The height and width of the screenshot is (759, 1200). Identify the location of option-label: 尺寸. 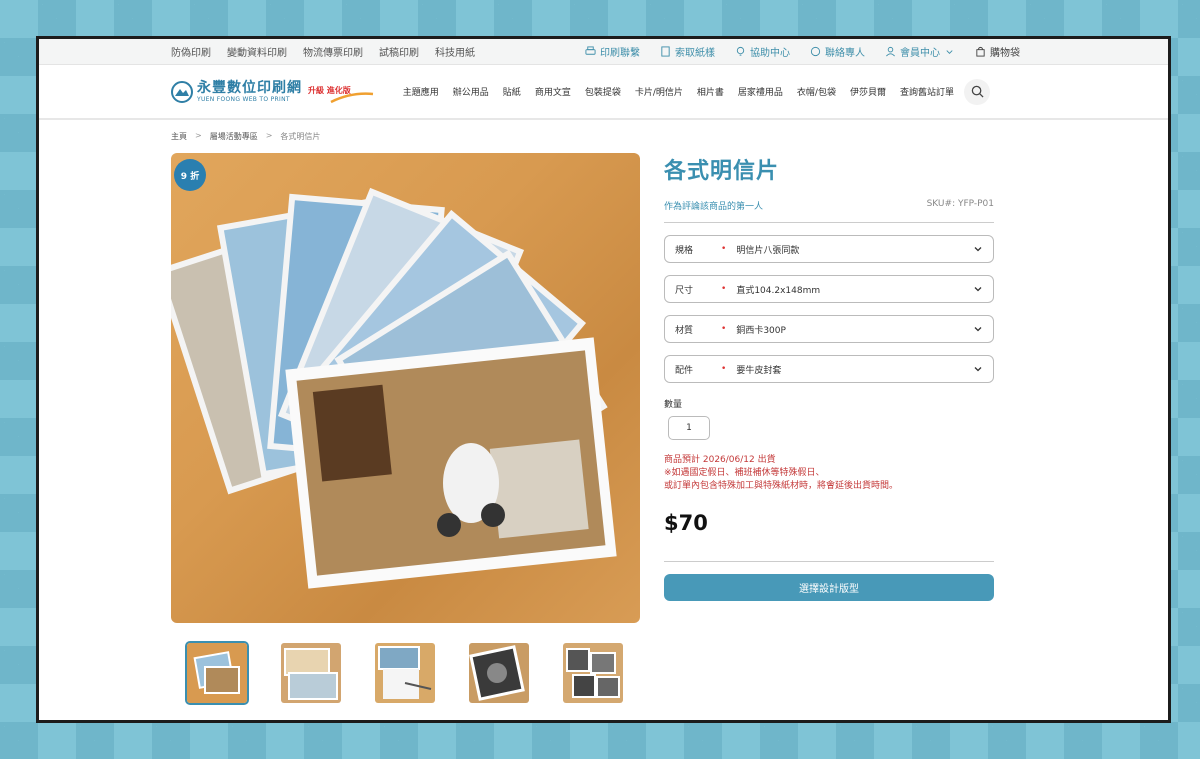
(684, 290).